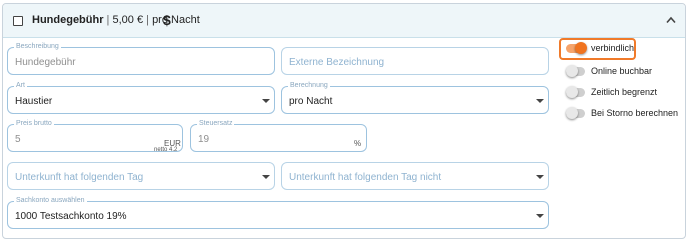 This screenshot has height=241, width=688. I want to click on berechnung-label: Berechnung, so click(309, 85).